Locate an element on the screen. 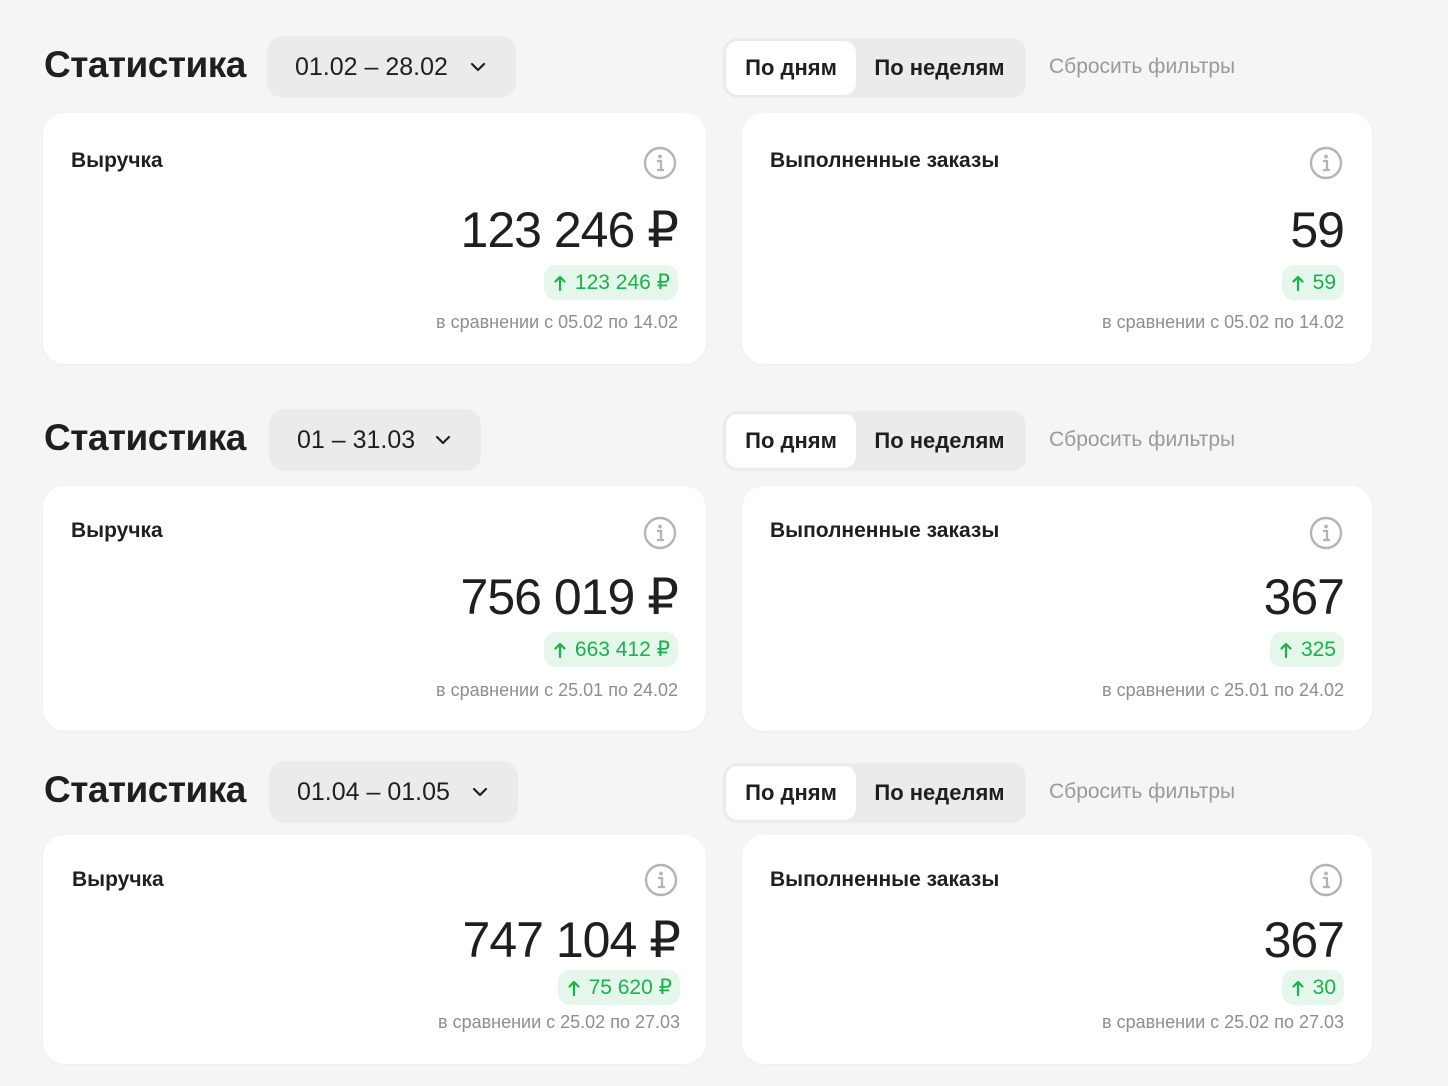  revenue-value: 756 019 ₽ is located at coordinates (569, 597).